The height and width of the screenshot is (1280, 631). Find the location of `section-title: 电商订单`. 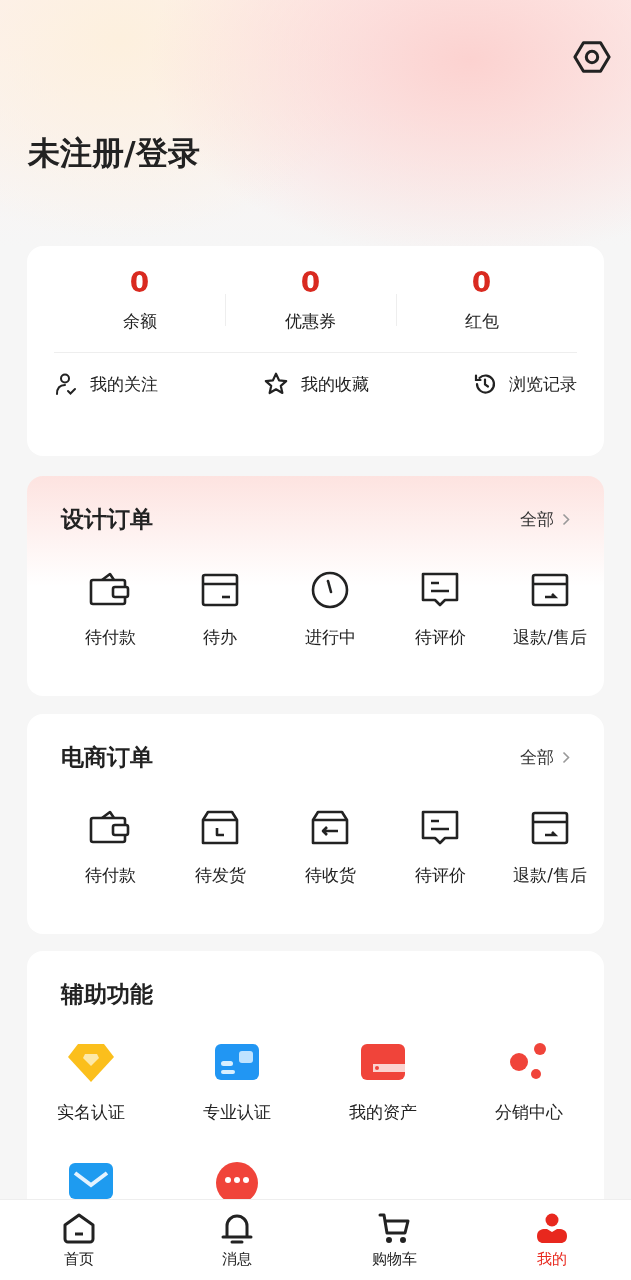

section-title: 电商订单 is located at coordinates (107, 757).